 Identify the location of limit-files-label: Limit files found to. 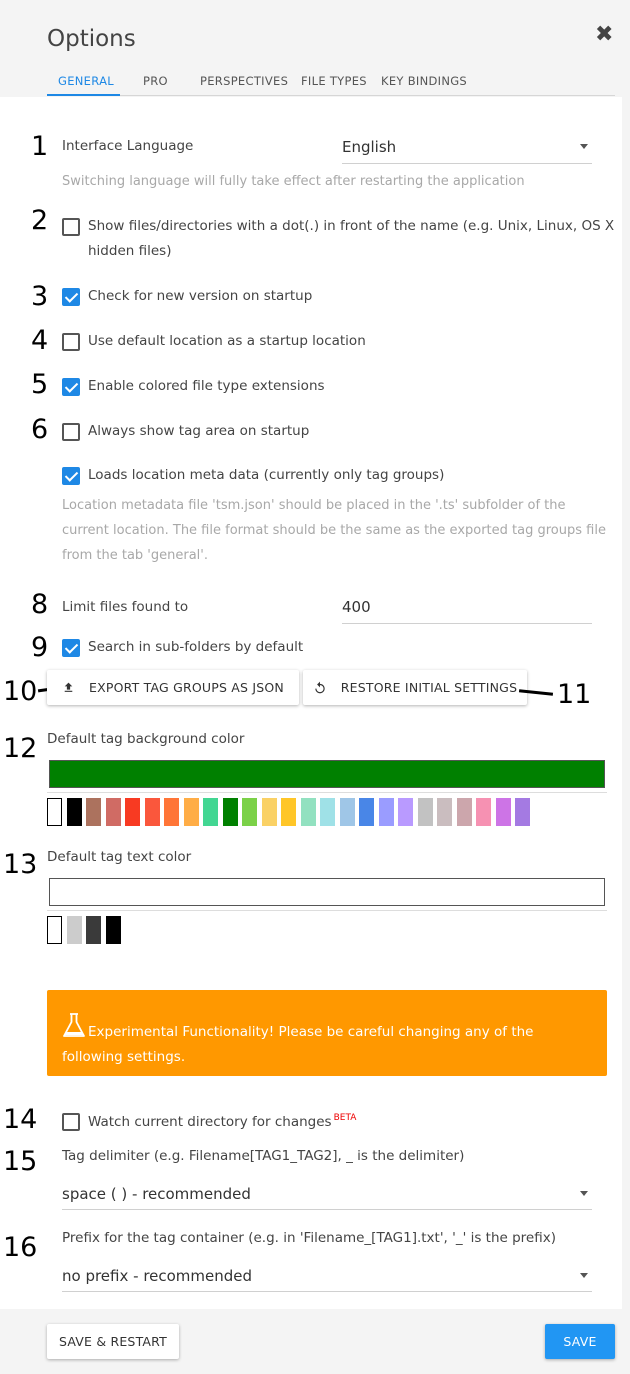
(125, 607).